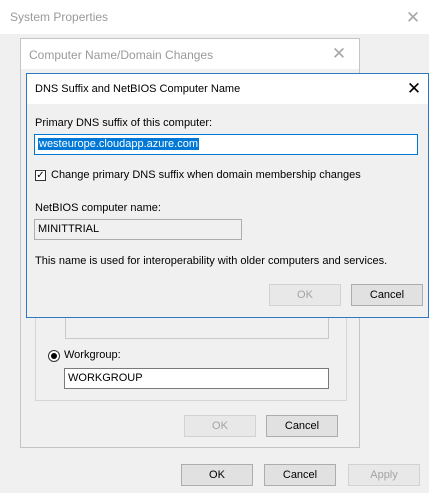 The width and height of the screenshot is (429, 493). Describe the element at coordinates (92, 355) in the screenshot. I see `workgroup-label: Workgroup:` at that location.